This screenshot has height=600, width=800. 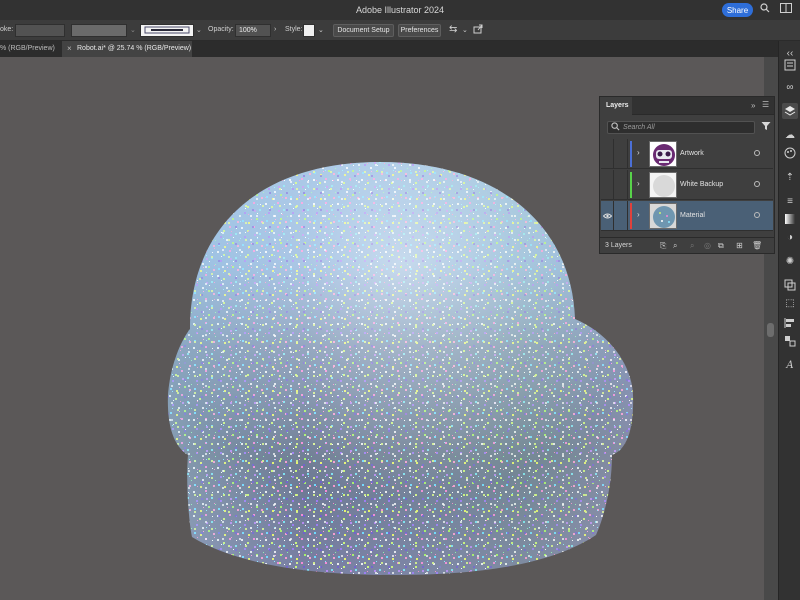 What do you see at coordinates (253, 30) in the screenshot?
I see `opacity-field: 100%` at bounding box center [253, 30].